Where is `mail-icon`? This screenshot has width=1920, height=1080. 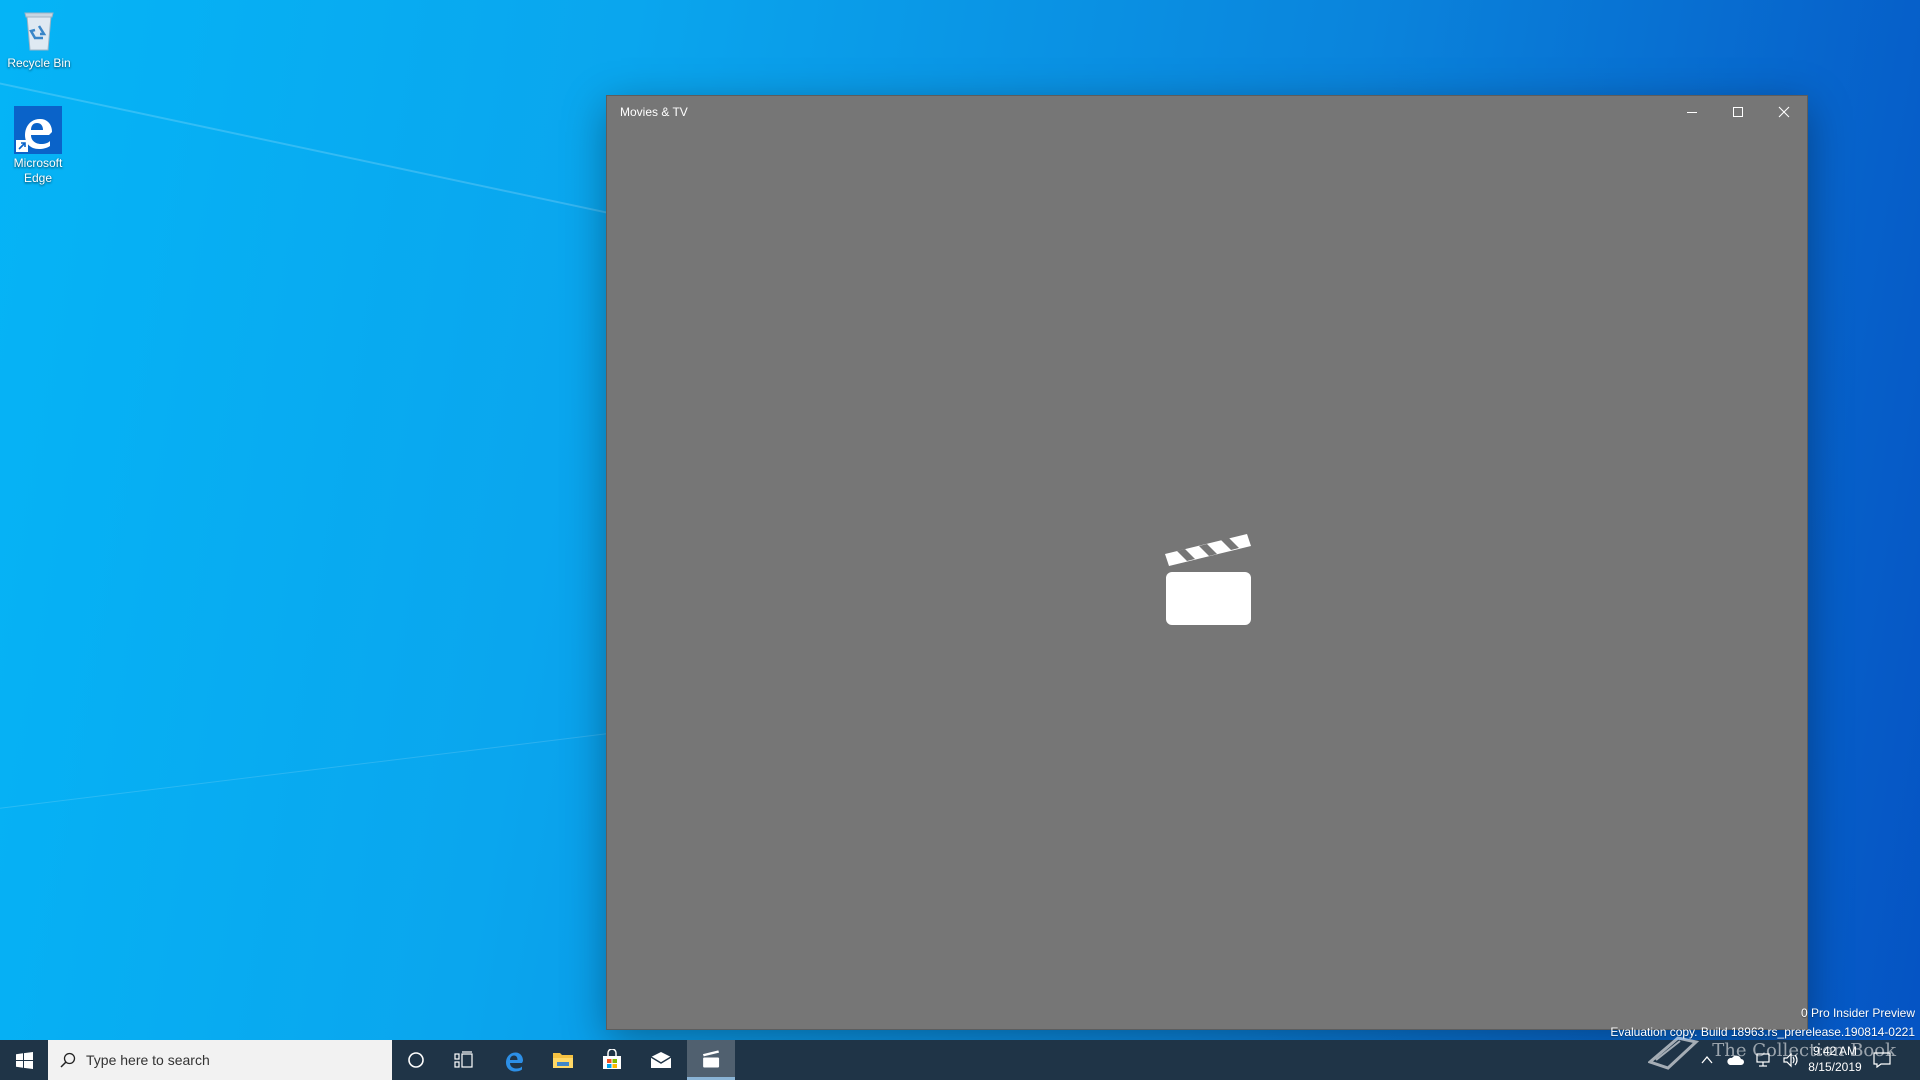 mail-icon is located at coordinates (661, 1060).